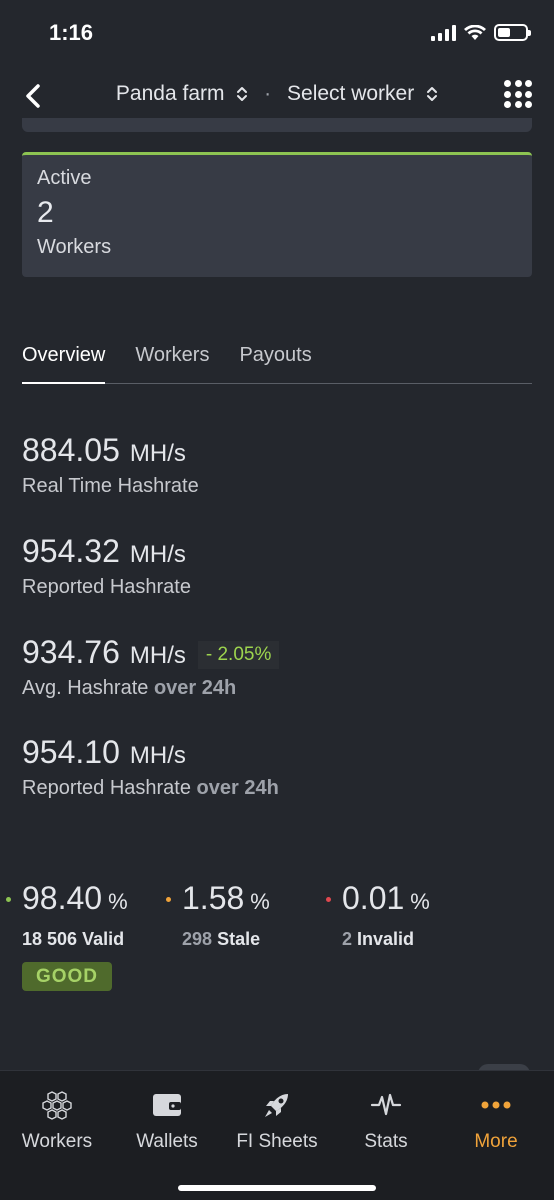 Image resolution: width=554 pixels, height=1200 pixels. Describe the element at coordinates (239, 939) in the screenshot. I see `share-label: Stale` at that location.